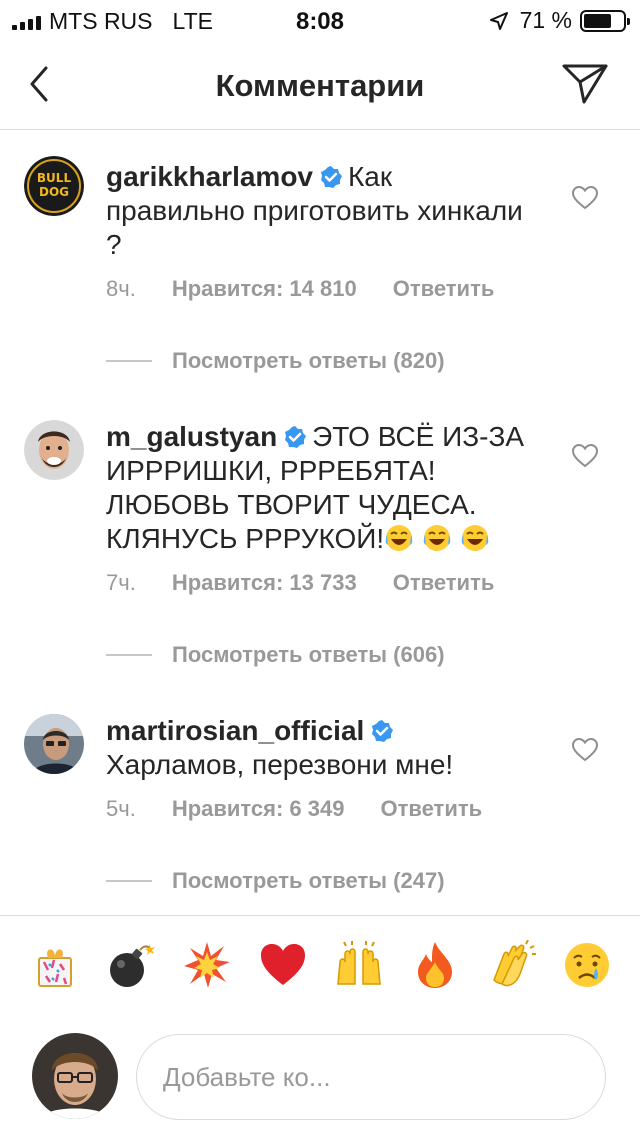  What do you see at coordinates (435, 968) in the screenshot?
I see `fire-icon` at bounding box center [435, 968].